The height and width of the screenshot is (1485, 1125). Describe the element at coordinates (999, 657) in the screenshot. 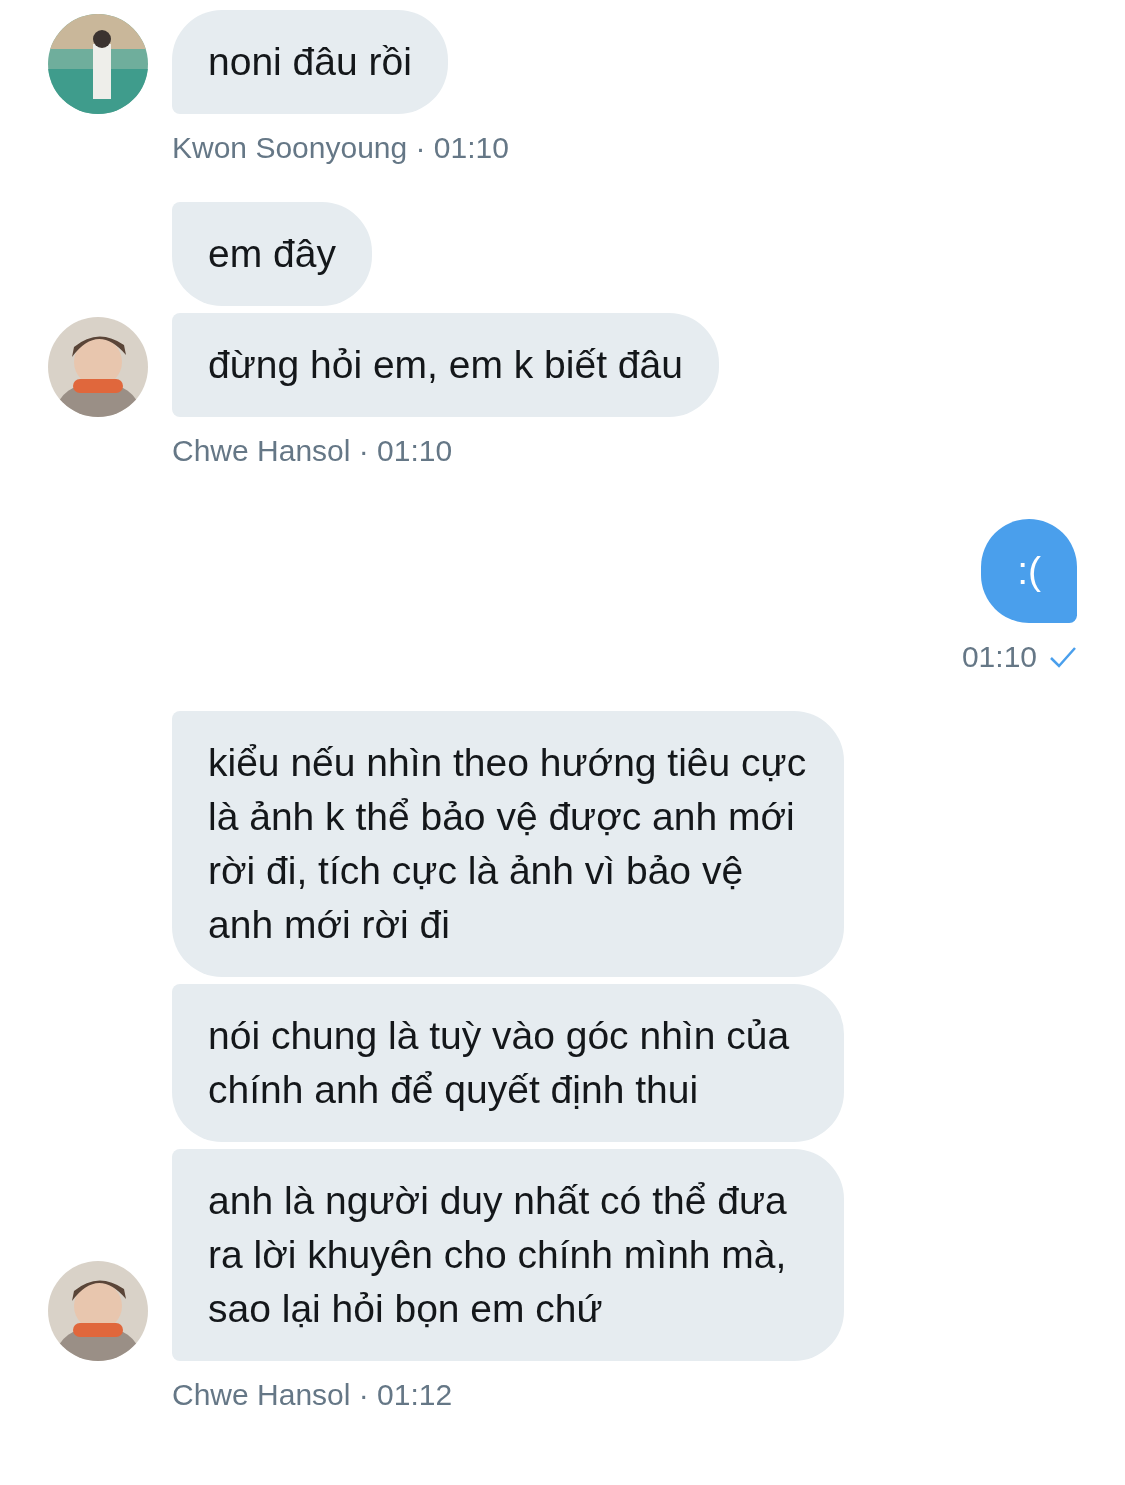

I see `message-time: 01:10` at that location.